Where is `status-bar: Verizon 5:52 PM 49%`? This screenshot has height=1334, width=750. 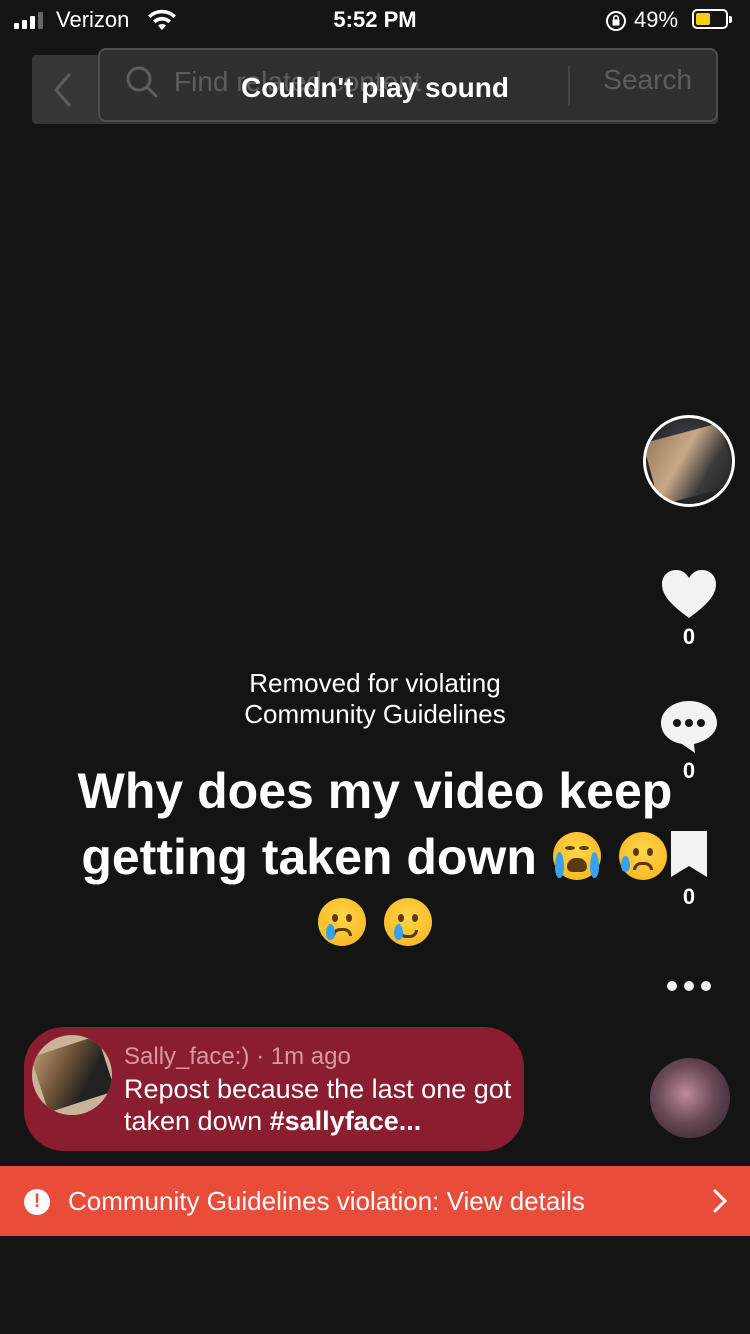
status-bar: Verizon 5:52 PM 49% is located at coordinates (375, 20).